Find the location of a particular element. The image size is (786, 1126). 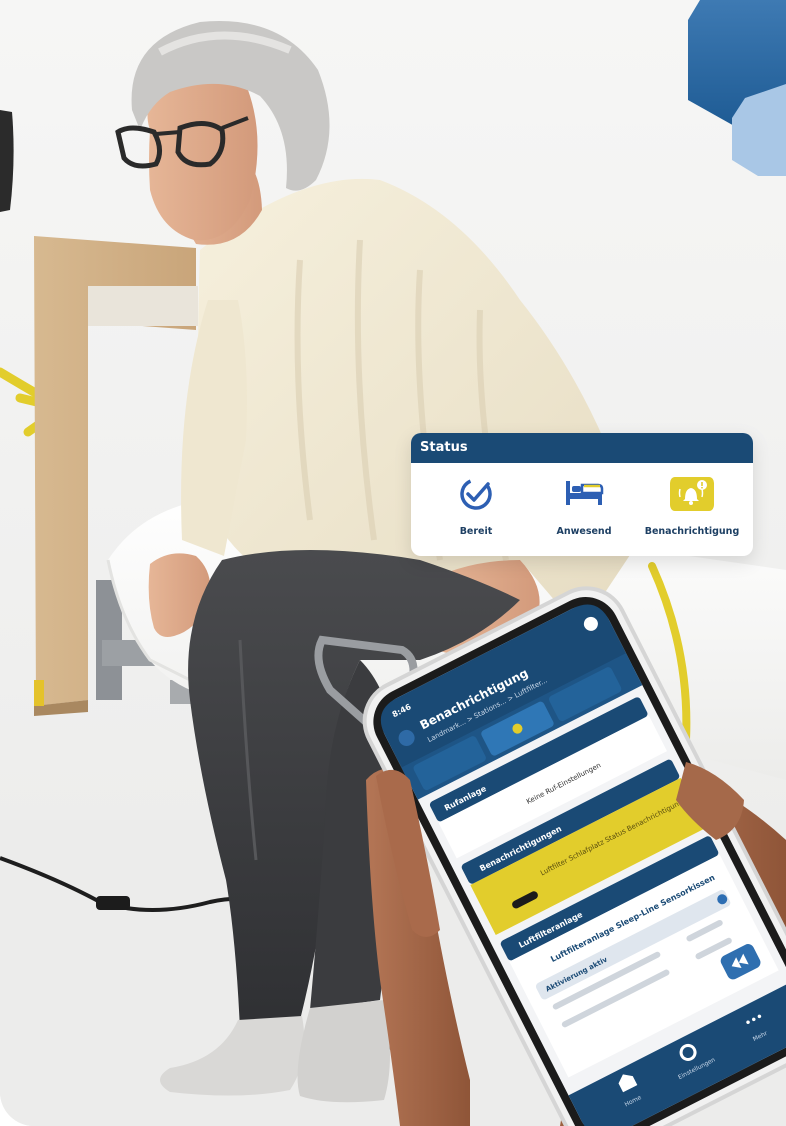

status-items: Bereit Anwesend Benachrichtigung is located at coordinates (582, 509).